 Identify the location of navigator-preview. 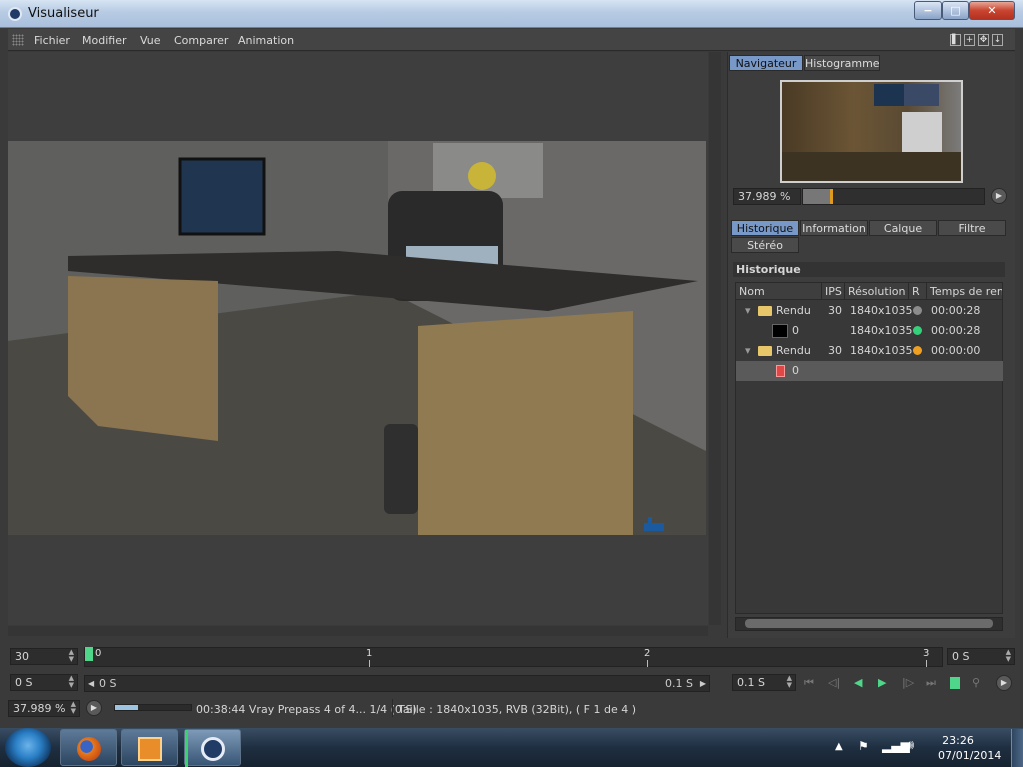
(871, 132).